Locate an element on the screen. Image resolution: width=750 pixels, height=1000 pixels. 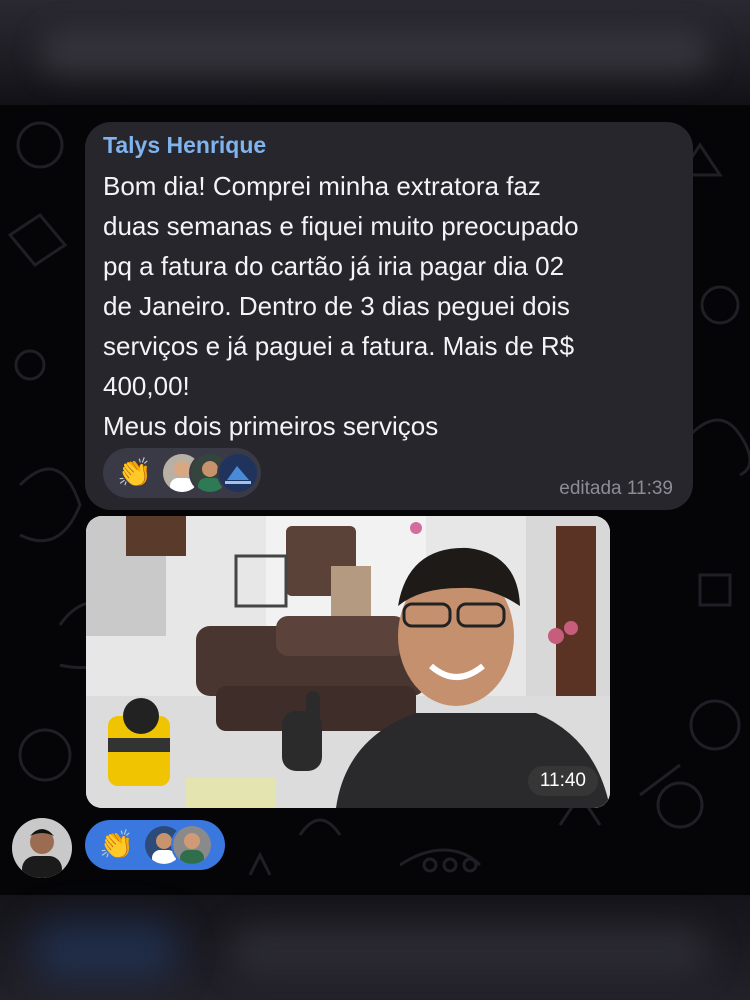
edited-timestamp: editada 11:39 is located at coordinates (616, 488).